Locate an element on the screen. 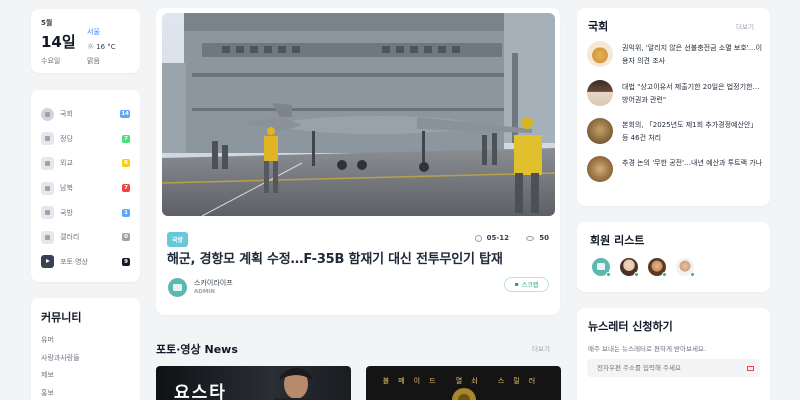 The width and height of the screenshot is (800, 400). movie-poster-emblem is located at coordinates (464, 394).